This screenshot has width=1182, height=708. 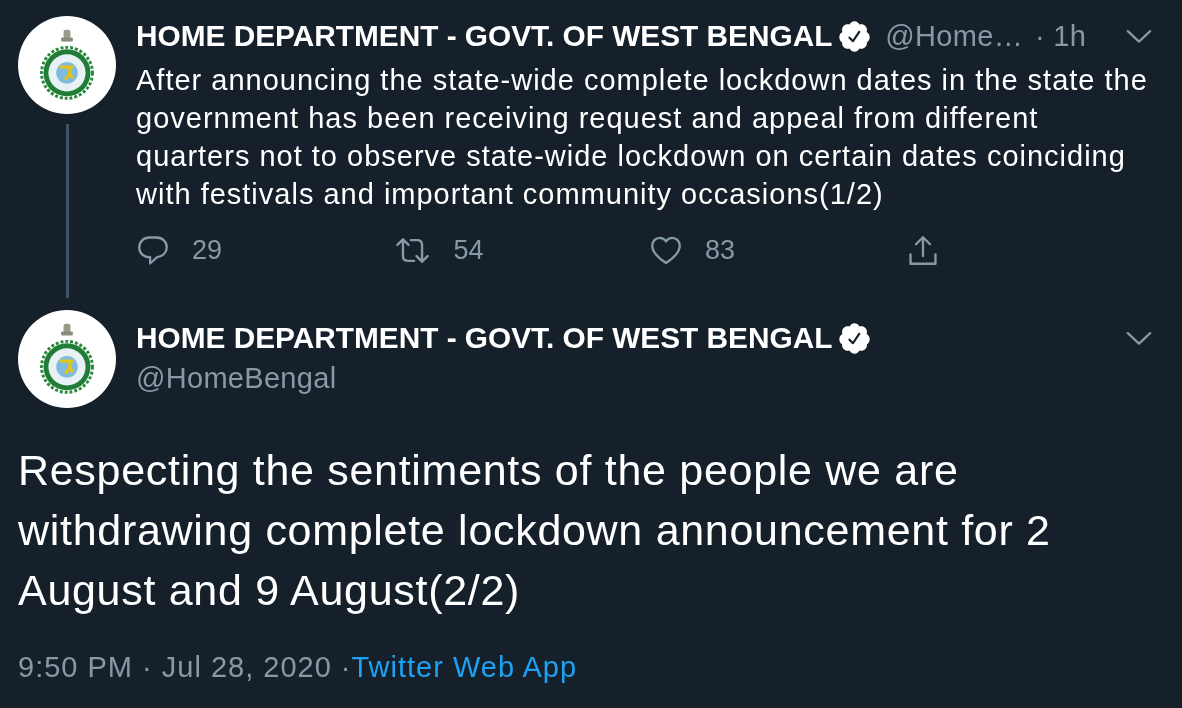 I want to click on share-button, so click(x=922, y=250).